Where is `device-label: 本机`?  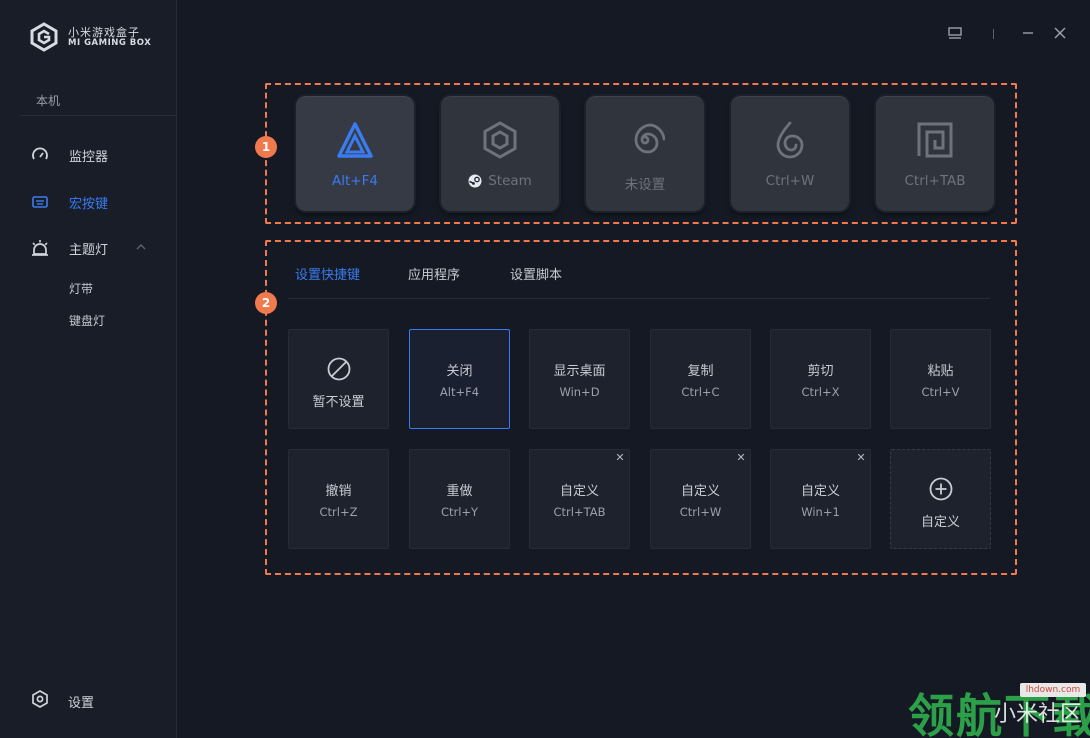
device-label: 本机 is located at coordinates (48, 101).